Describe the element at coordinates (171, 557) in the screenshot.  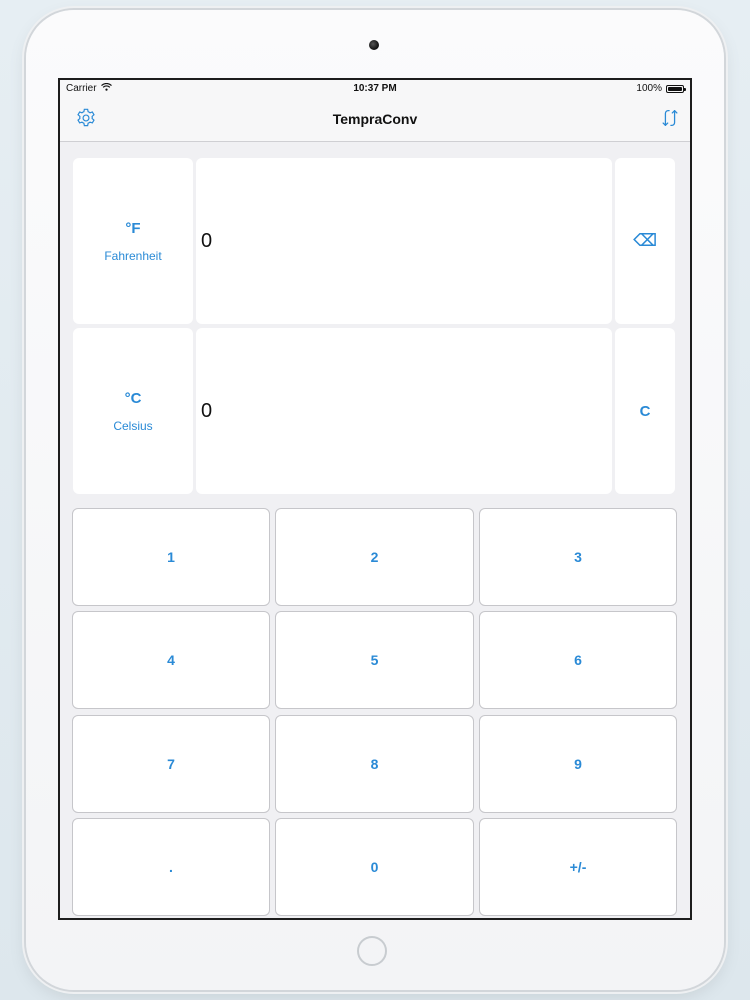
I see `key-1: 1` at that location.